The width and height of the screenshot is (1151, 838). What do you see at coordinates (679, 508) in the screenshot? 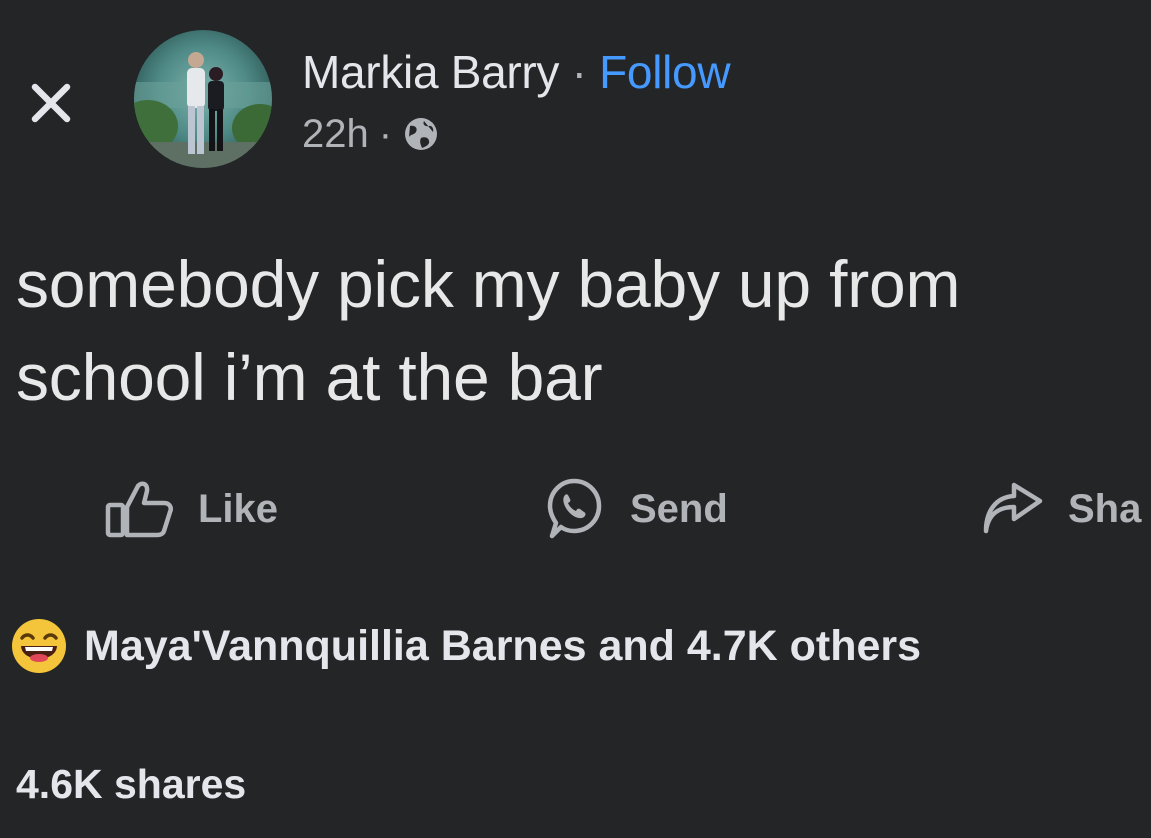
I see `send-label: Send` at bounding box center [679, 508].